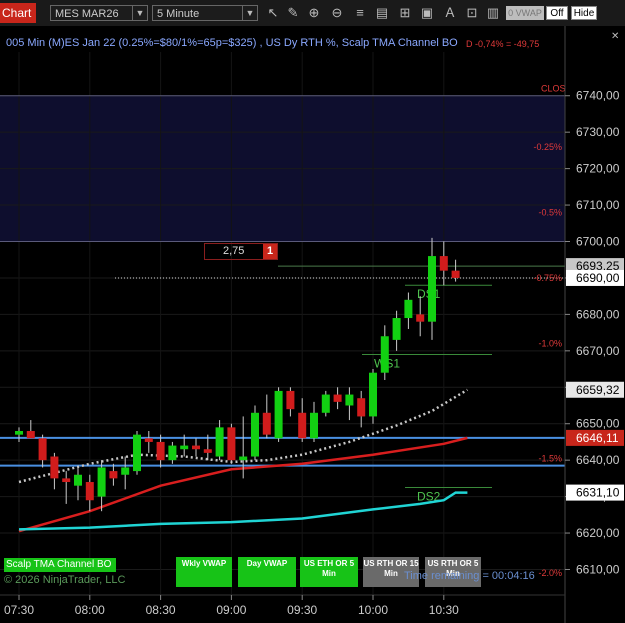 This screenshot has width=625, height=623. Describe the element at coordinates (550, 573) in the screenshot. I see `percent-label: -2.0%` at that location.